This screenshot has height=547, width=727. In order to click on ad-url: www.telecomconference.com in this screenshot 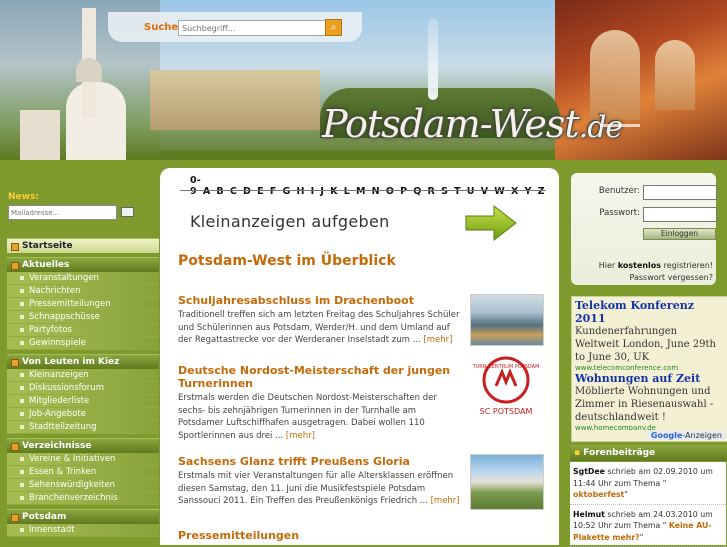, I will do `click(649, 367)`.